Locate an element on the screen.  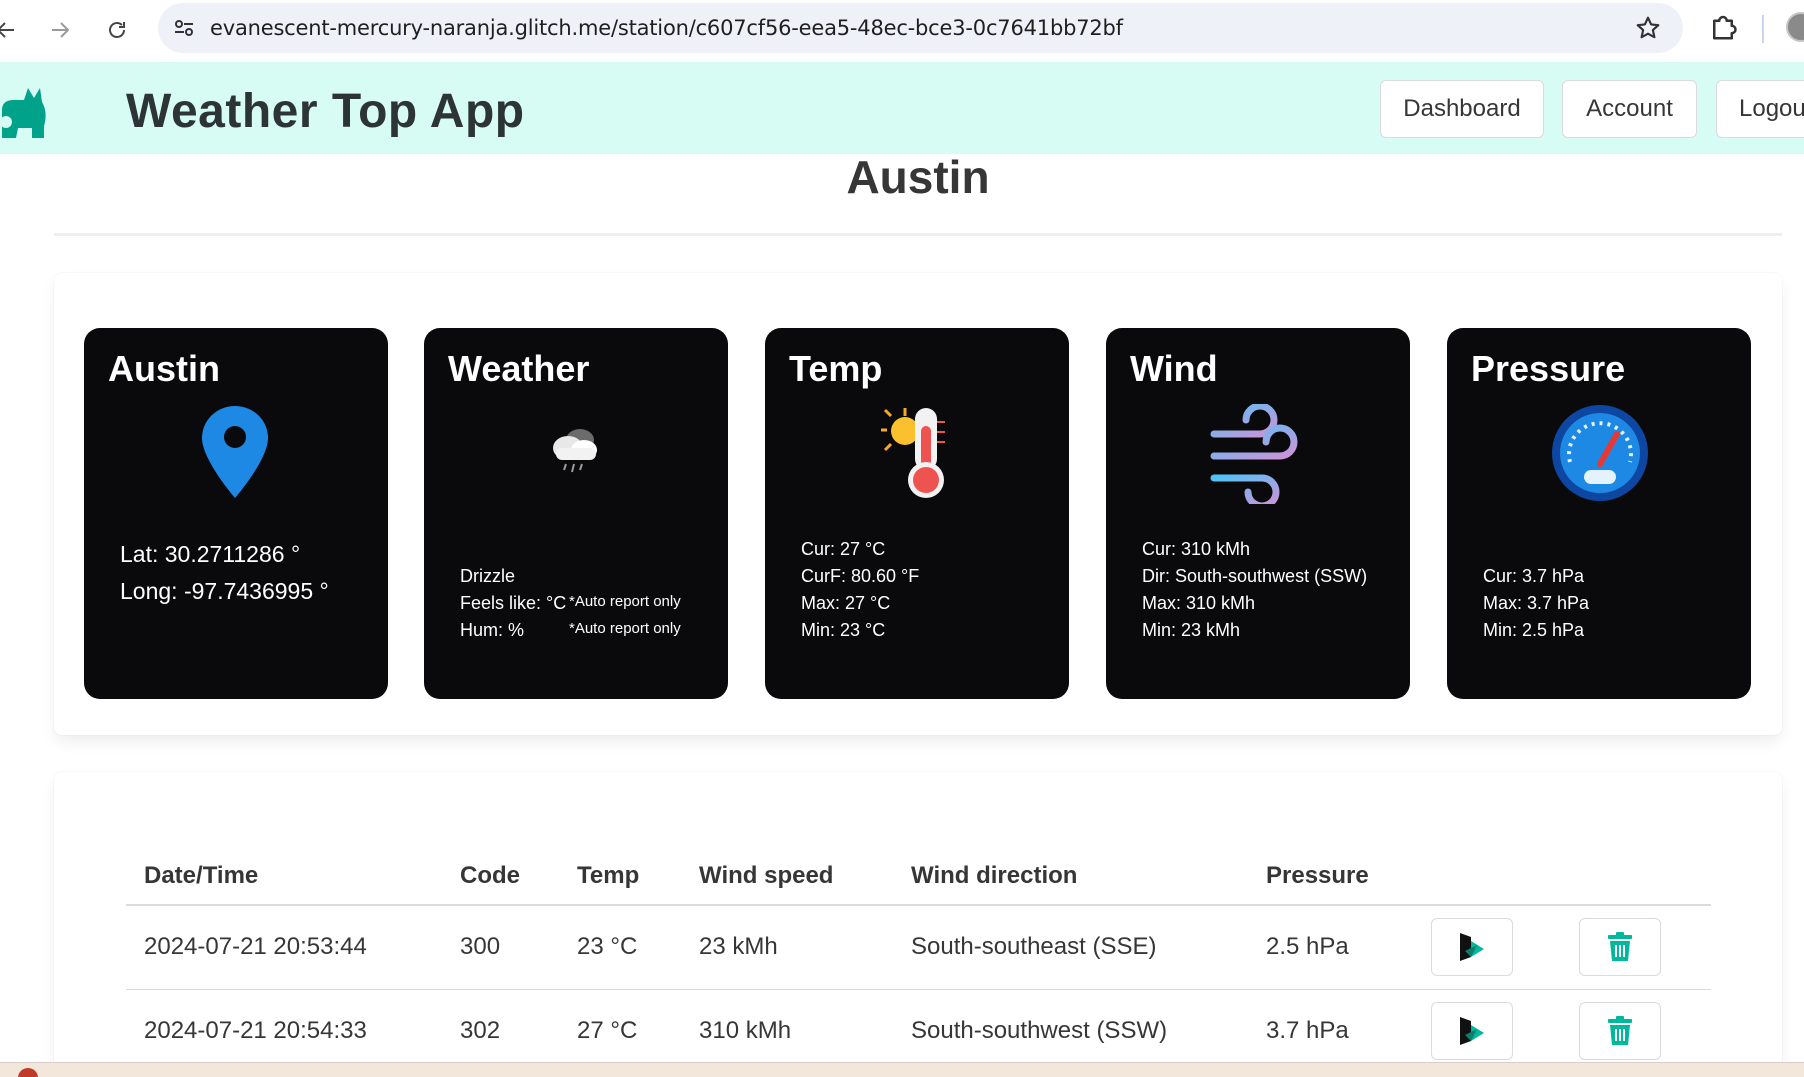
delete-column-header is located at coordinates (1636, 877).